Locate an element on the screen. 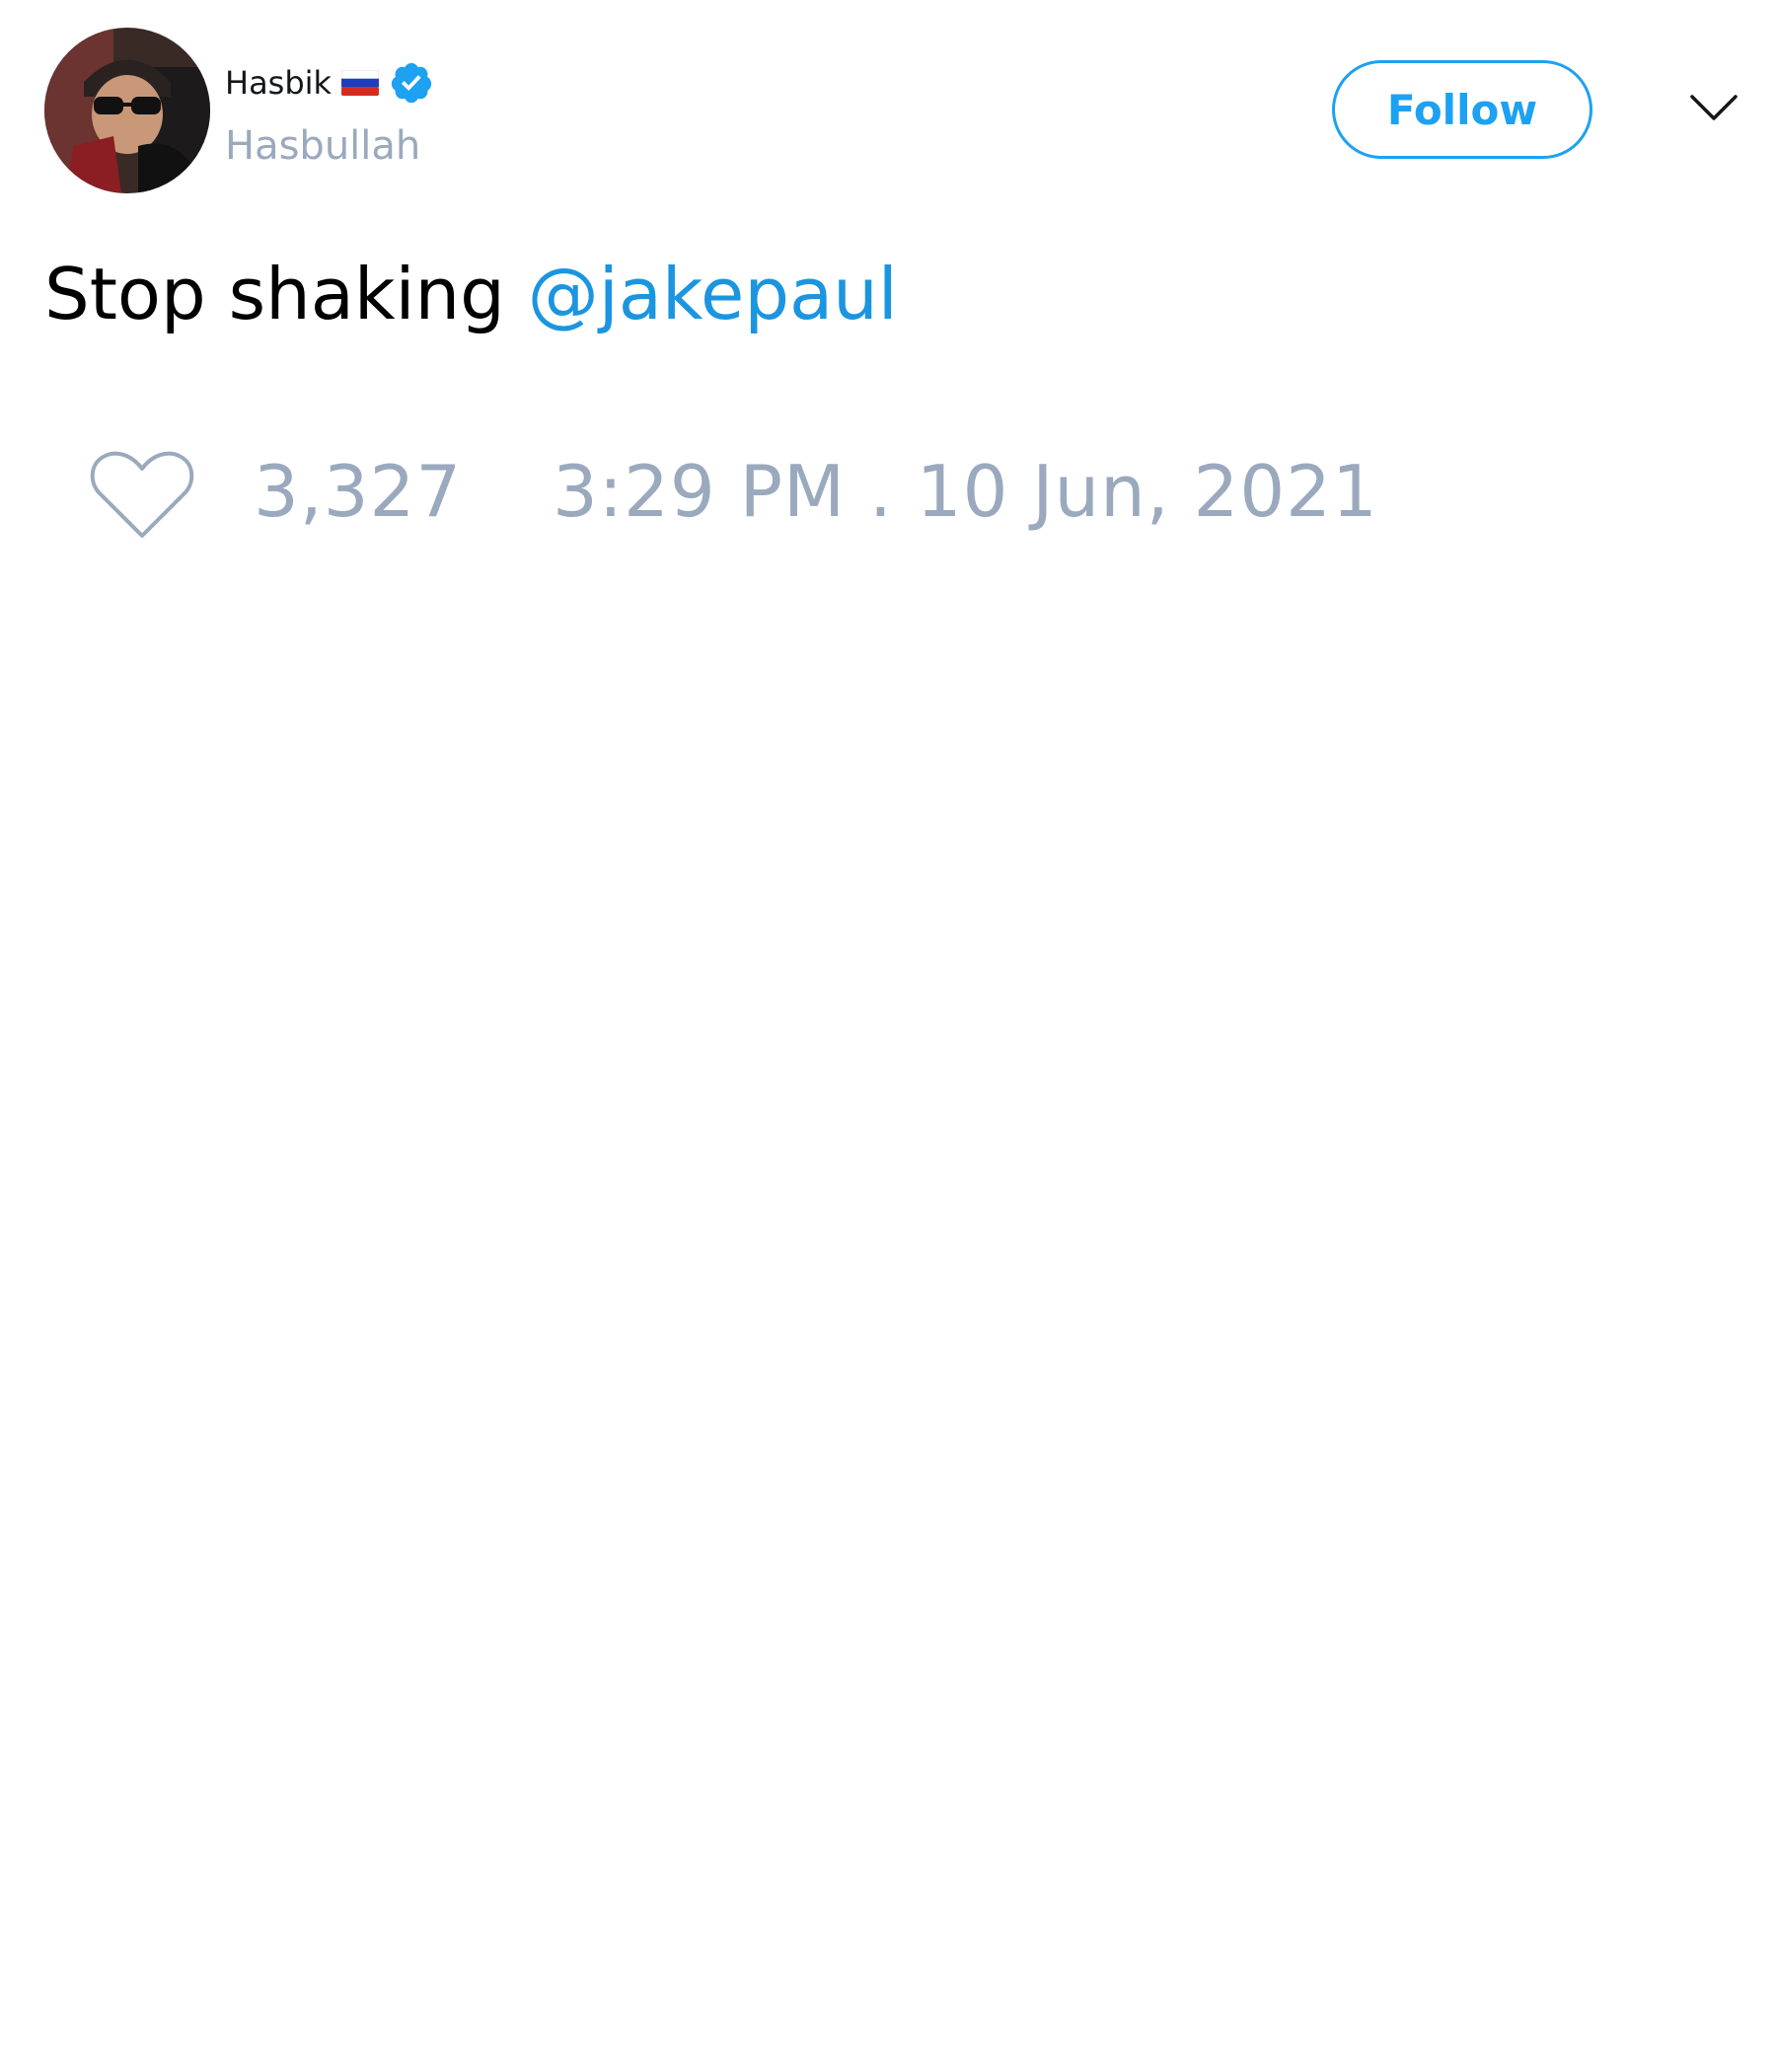 The image size is (1776, 2072). verified-badge-icon is located at coordinates (412, 83).